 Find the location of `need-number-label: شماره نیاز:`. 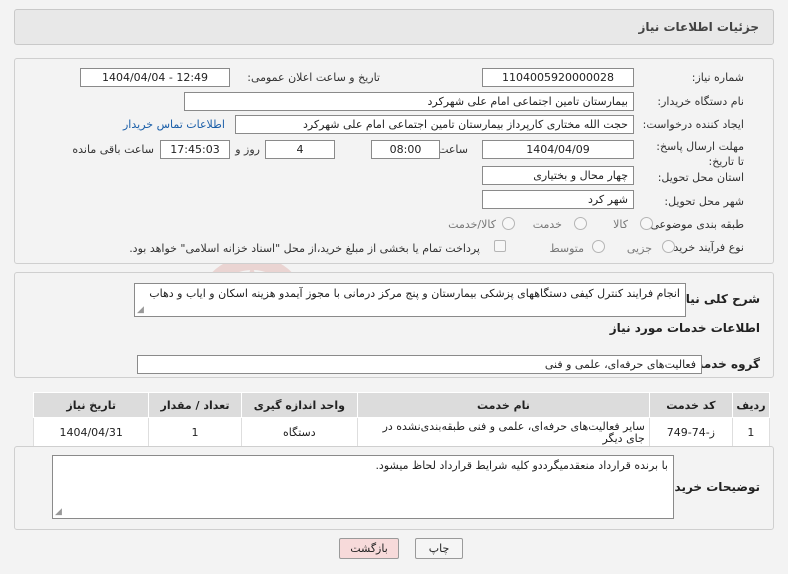

need-number-label: شماره نیاز: is located at coordinates (717, 77).